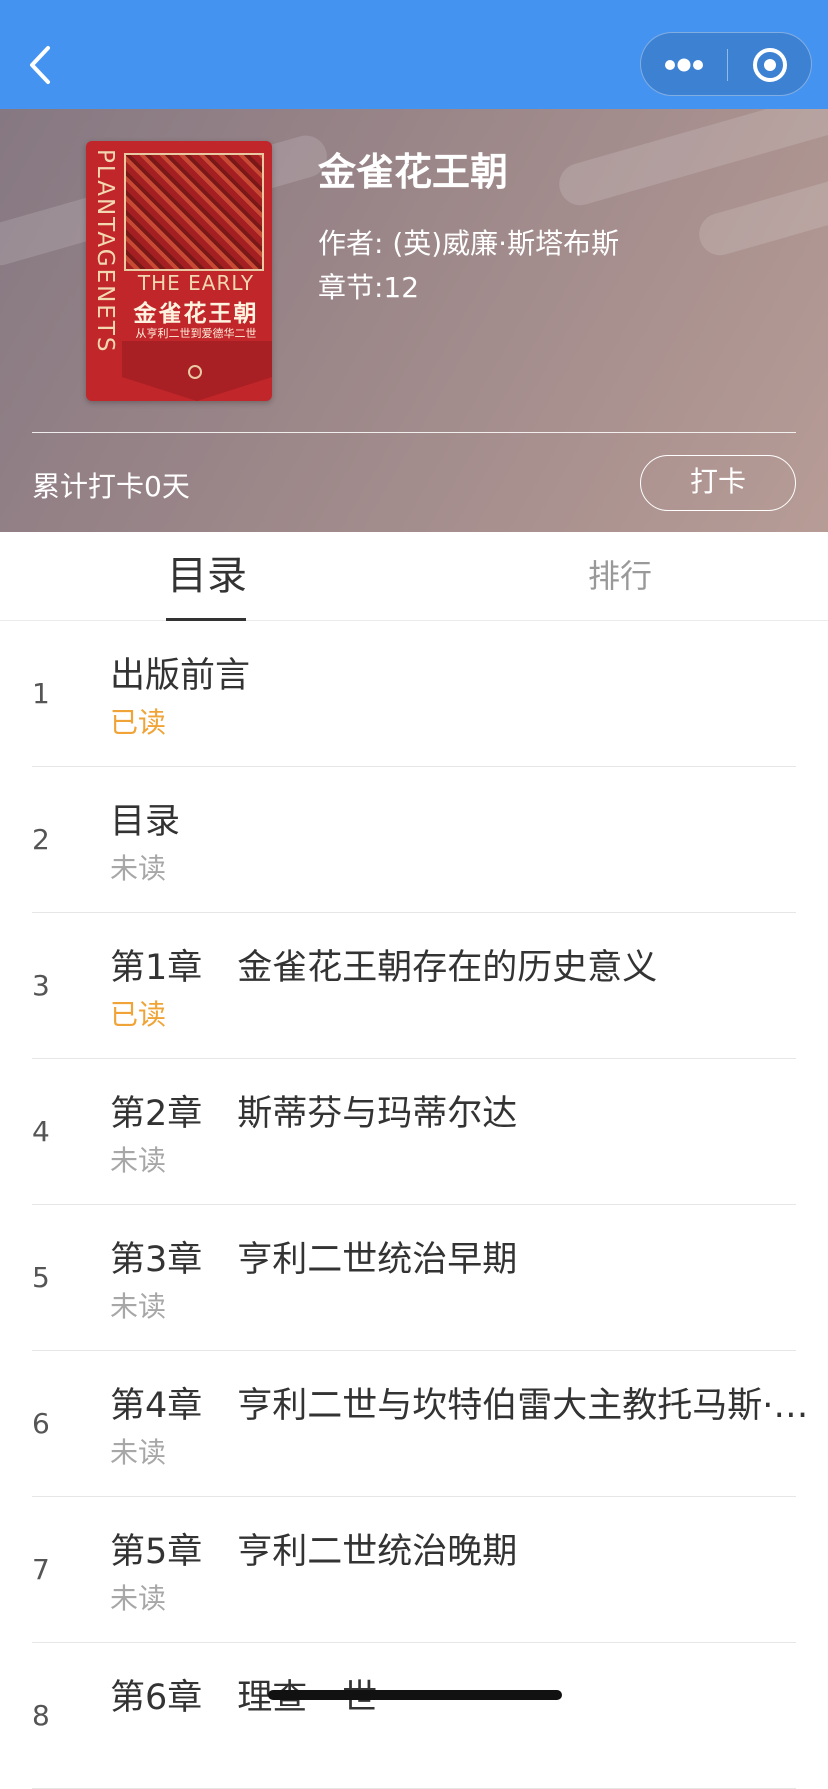  What do you see at coordinates (314, 1114) in the screenshot?
I see `chapter-title: 第2章 斯蒂芬与玛蒂尔达` at bounding box center [314, 1114].